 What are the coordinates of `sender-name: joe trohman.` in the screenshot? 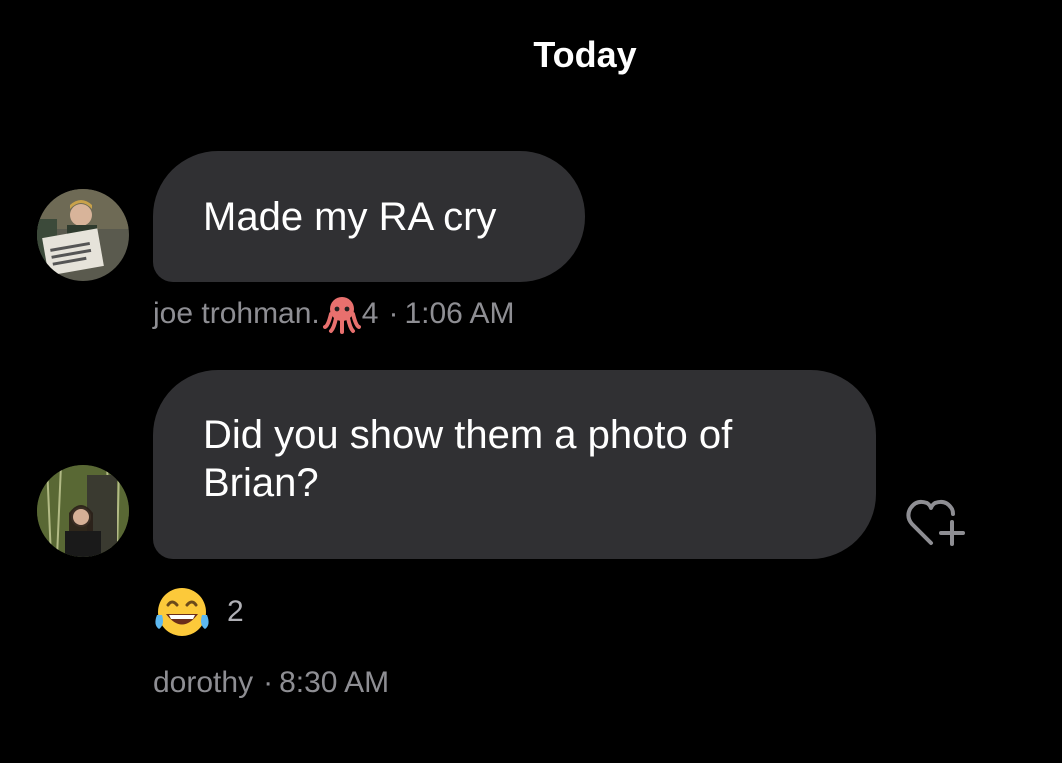 It's located at (236, 314).